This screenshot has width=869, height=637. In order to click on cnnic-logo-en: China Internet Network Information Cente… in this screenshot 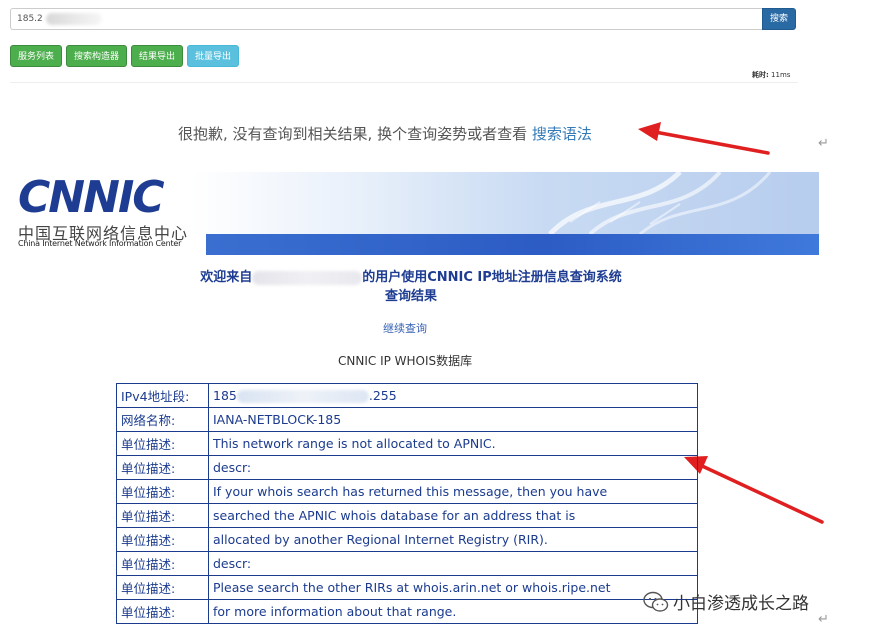, I will do `click(100, 243)`.